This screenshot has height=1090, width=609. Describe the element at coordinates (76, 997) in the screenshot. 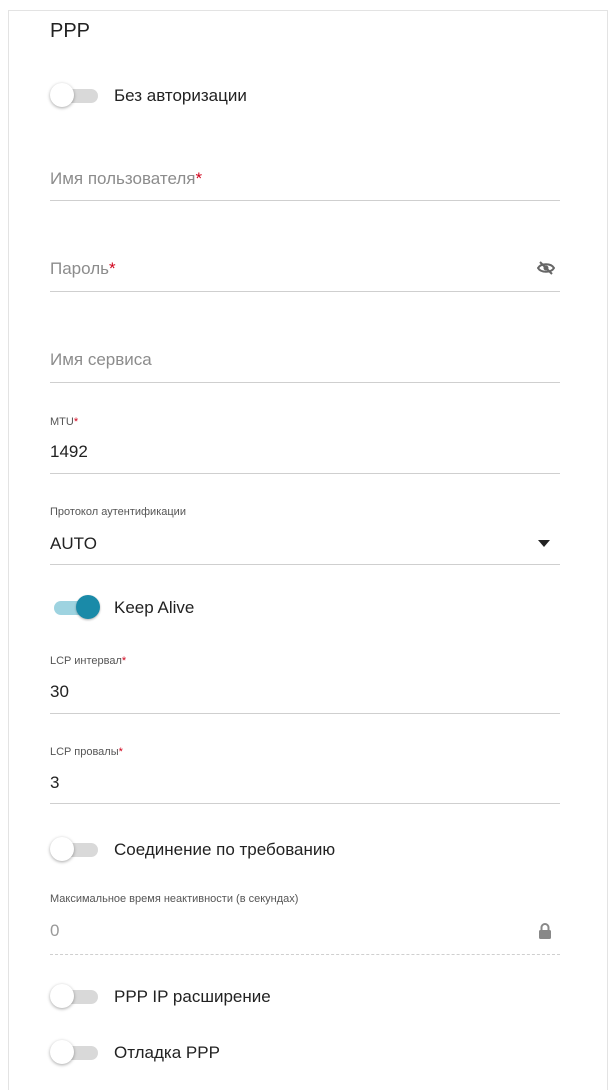

I see `ppp-ip-ext-toggle` at that location.